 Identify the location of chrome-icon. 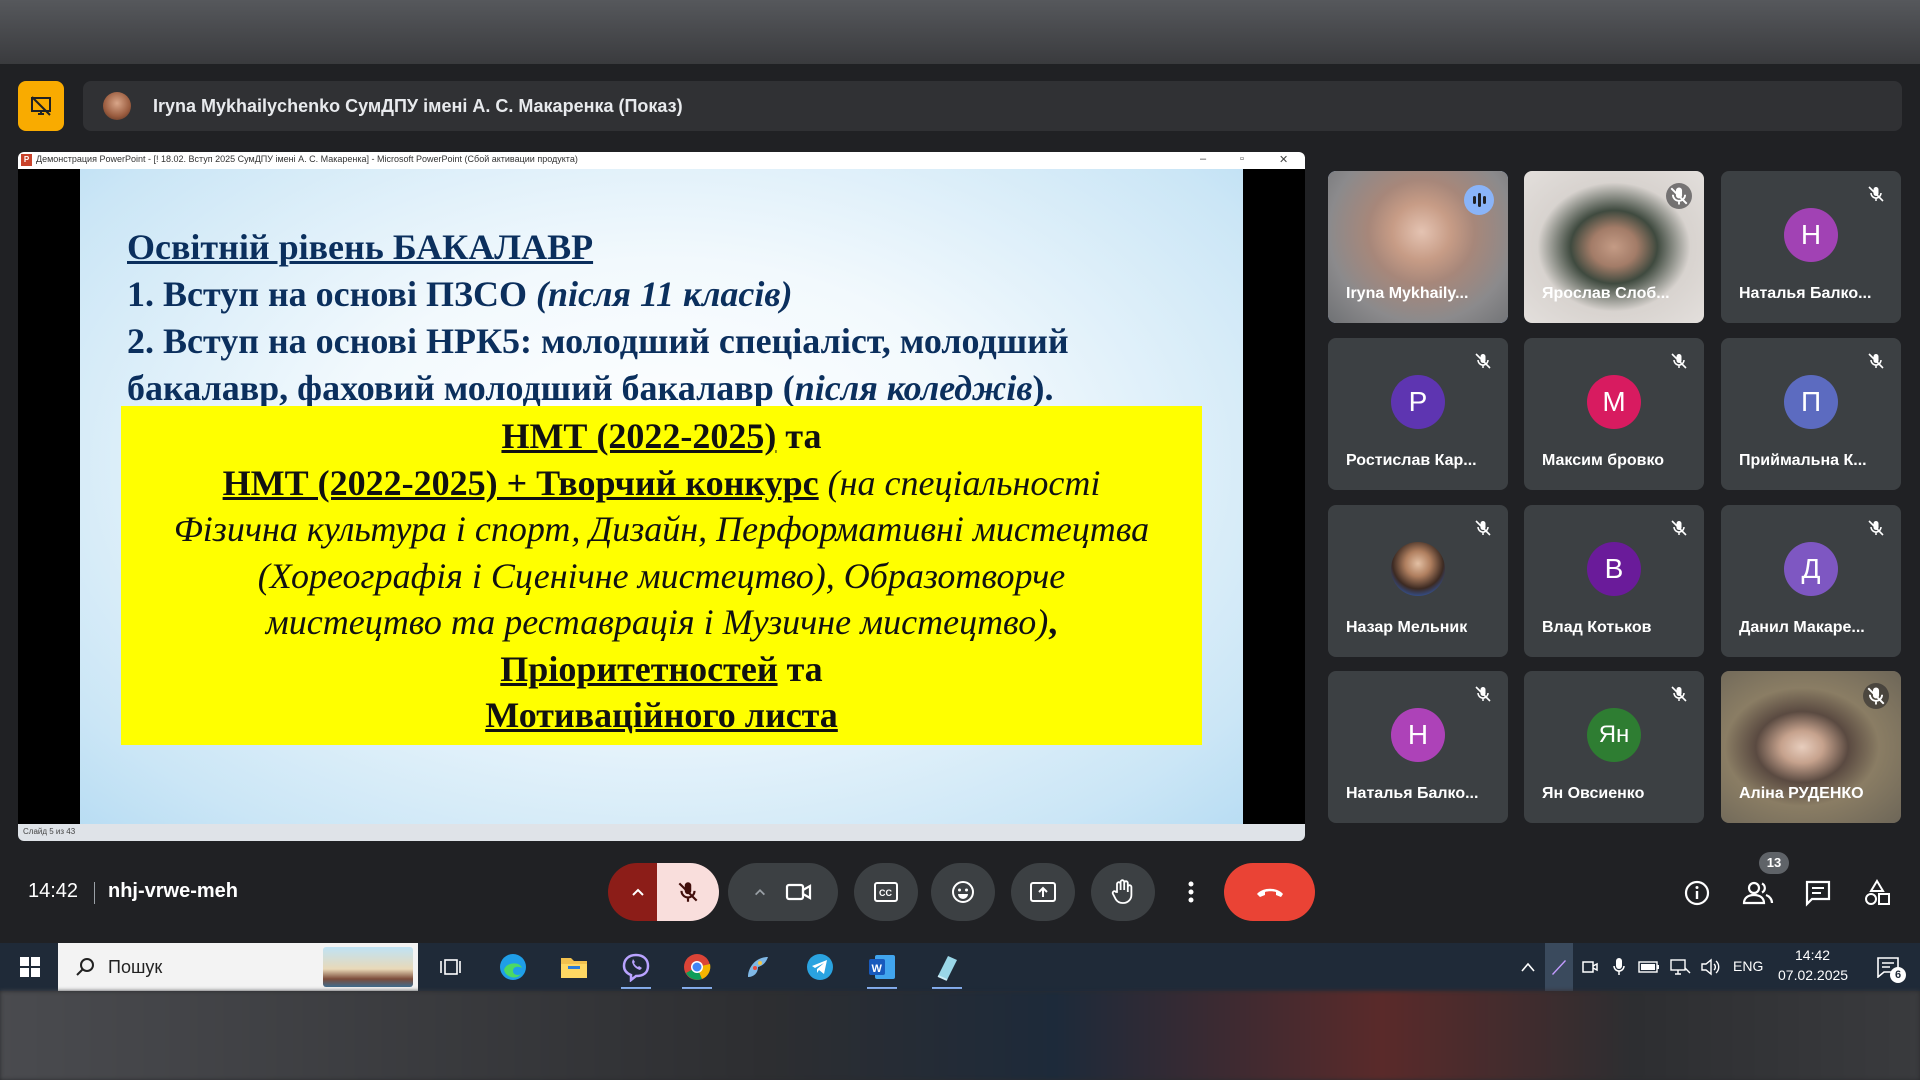
(697, 967).